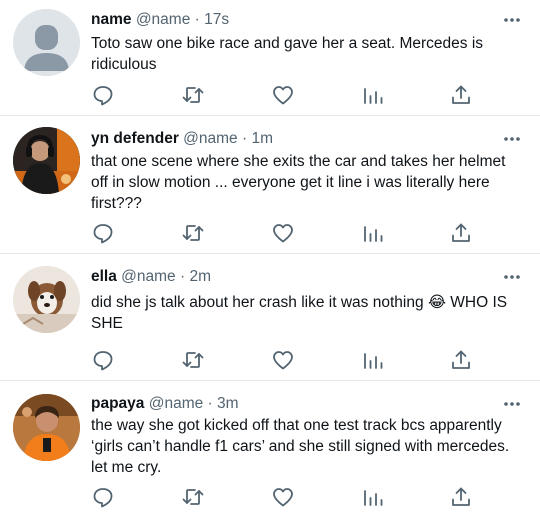  I want to click on display-name: yn defender, so click(135, 138).